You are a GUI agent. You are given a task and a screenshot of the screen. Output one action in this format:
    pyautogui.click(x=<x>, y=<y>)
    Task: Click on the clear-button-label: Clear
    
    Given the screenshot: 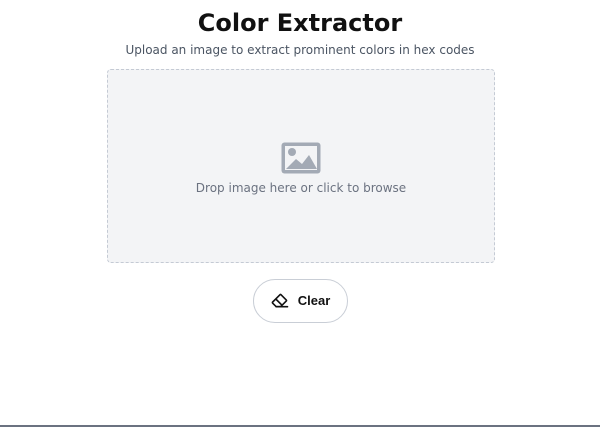 What is the action you would take?
    pyautogui.click(x=314, y=300)
    